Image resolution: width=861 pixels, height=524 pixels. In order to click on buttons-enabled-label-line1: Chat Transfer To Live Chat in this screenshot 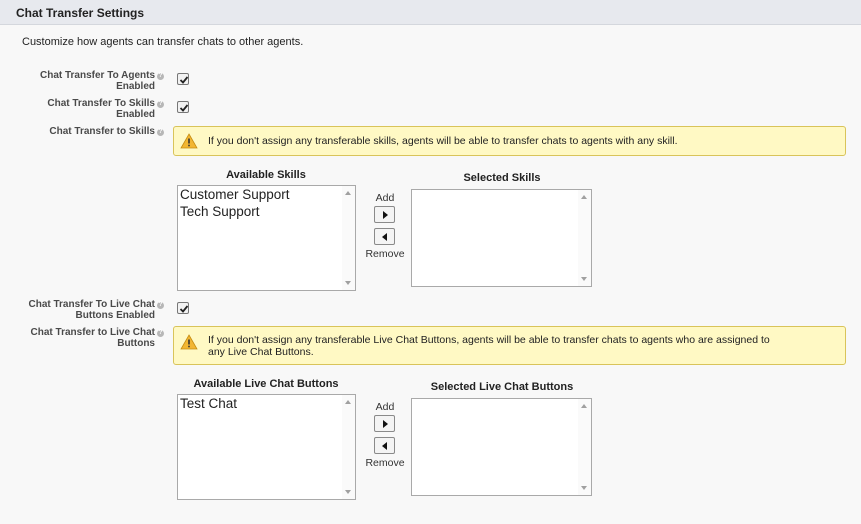, I will do `click(91, 304)`.